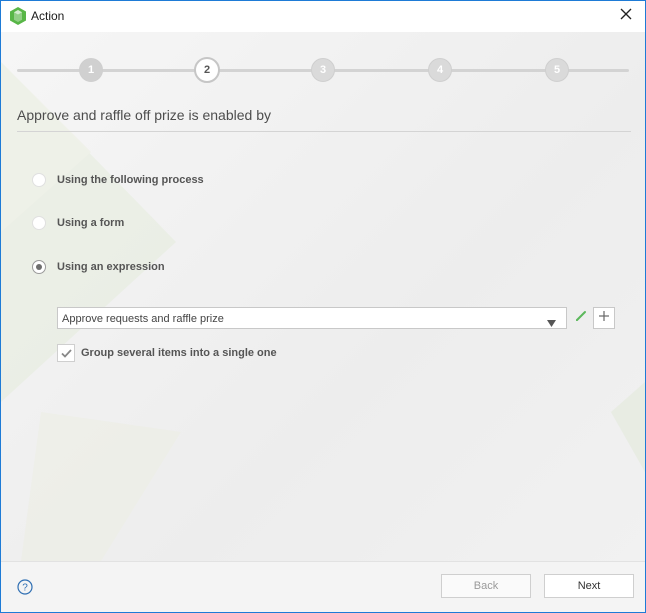  What do you see at coordinates (207, 70) in the screenshot?
I see `step-2-current: 2` at bounding box center [207, 70].